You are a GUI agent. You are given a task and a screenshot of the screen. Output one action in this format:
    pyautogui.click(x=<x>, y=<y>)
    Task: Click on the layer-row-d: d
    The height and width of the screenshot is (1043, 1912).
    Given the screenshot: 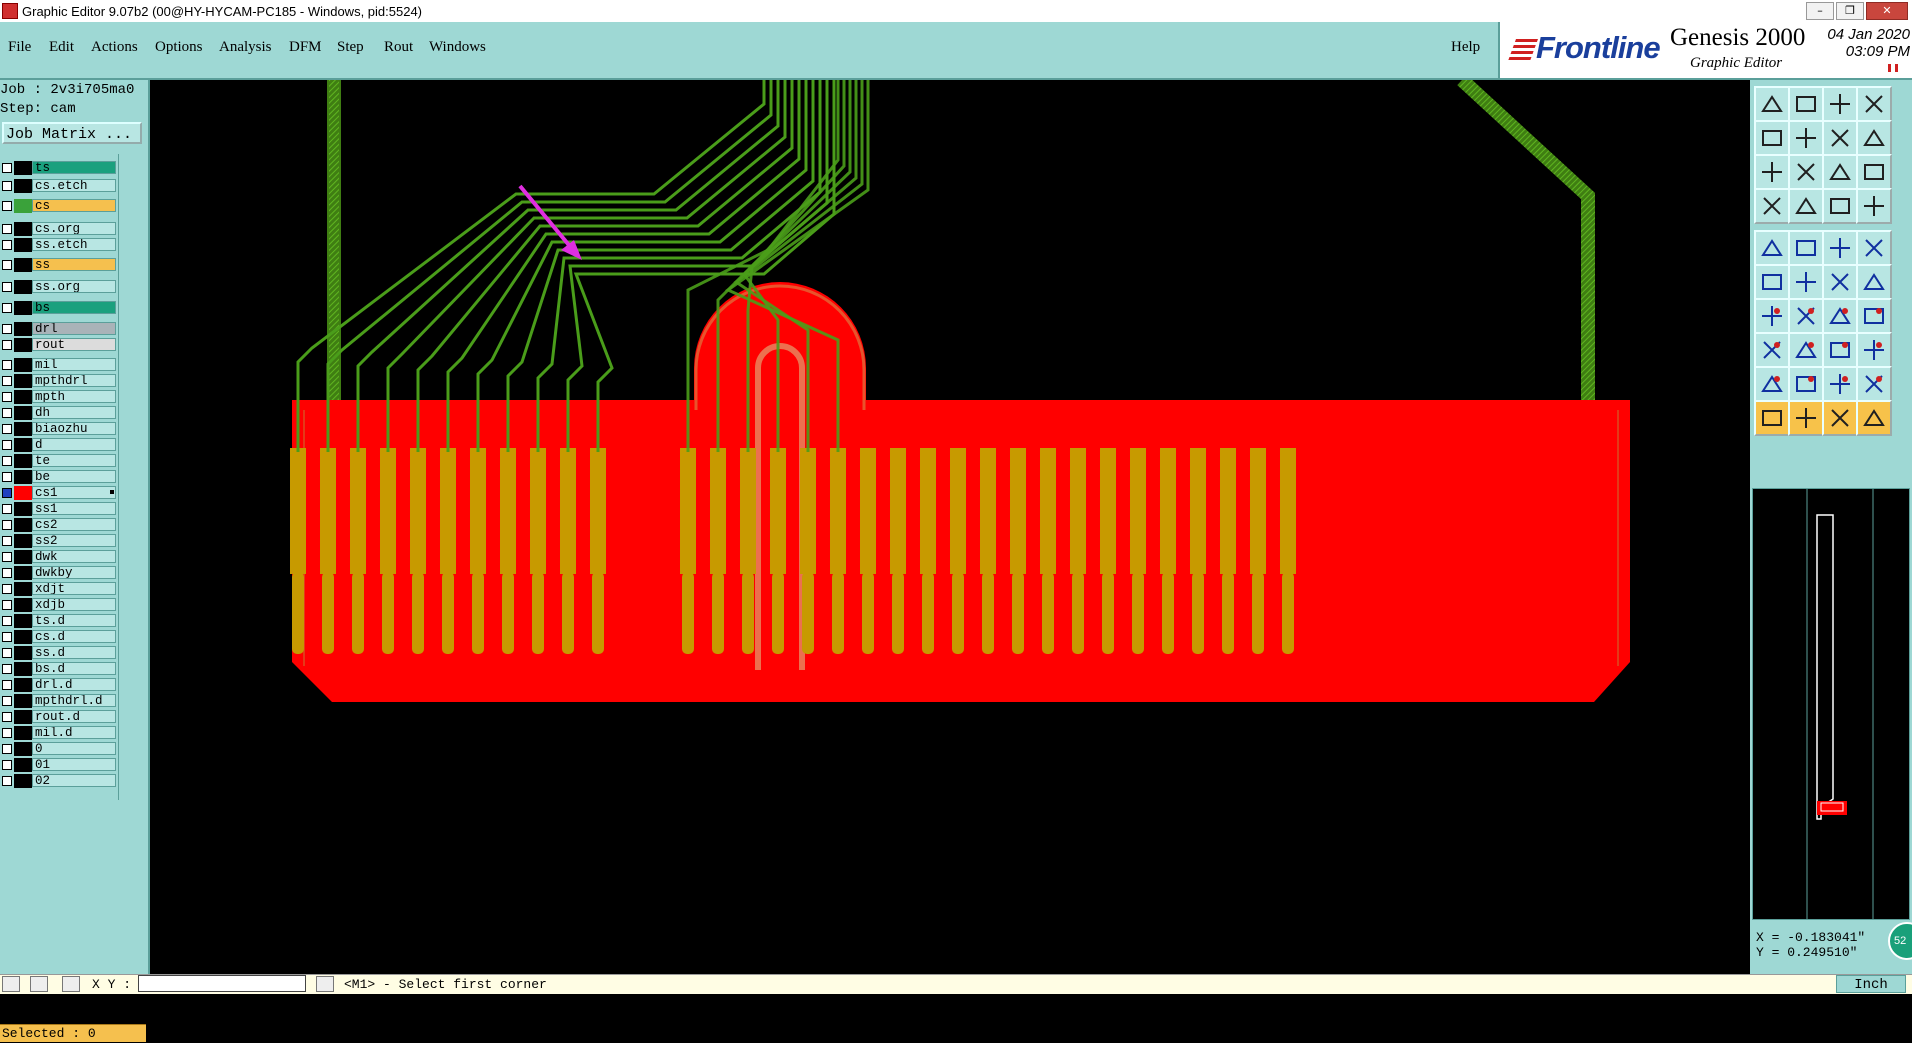 What is the action you would take?
    pyautogui.click(x=59, y=445)
    